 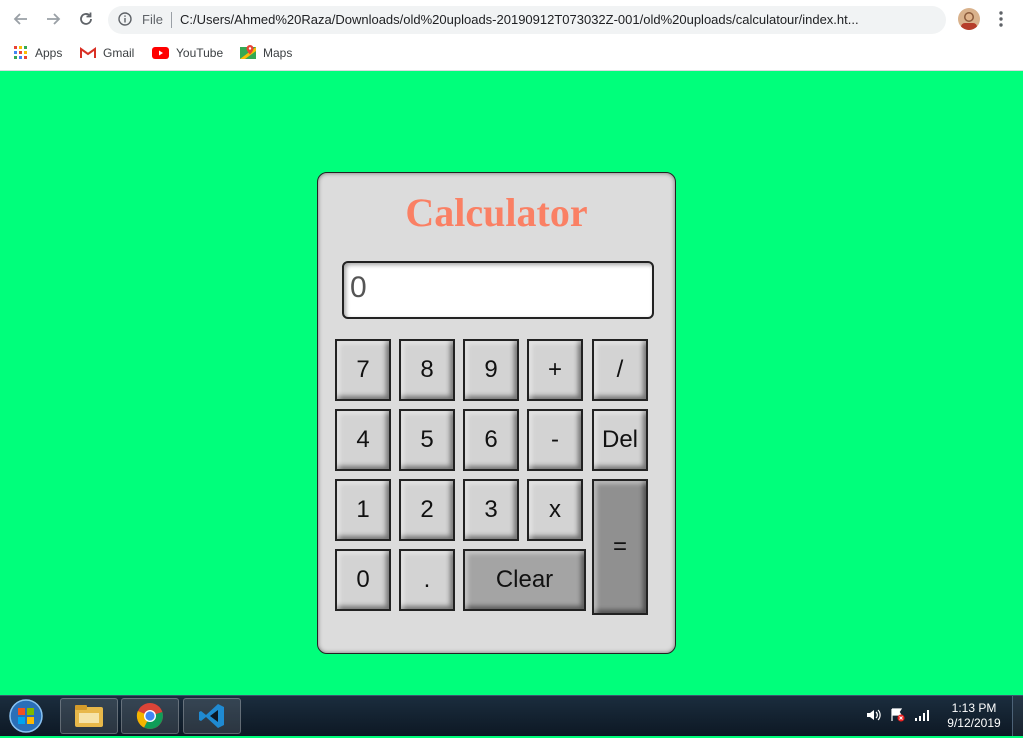 I want to click on avatar-icon, so click(x=969, y=21).